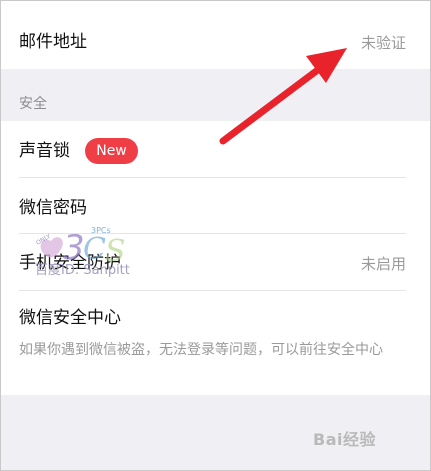 This screenshot has width=431, height=471. I want to click on red-annotation-arrow-icon, so click(283, 96).